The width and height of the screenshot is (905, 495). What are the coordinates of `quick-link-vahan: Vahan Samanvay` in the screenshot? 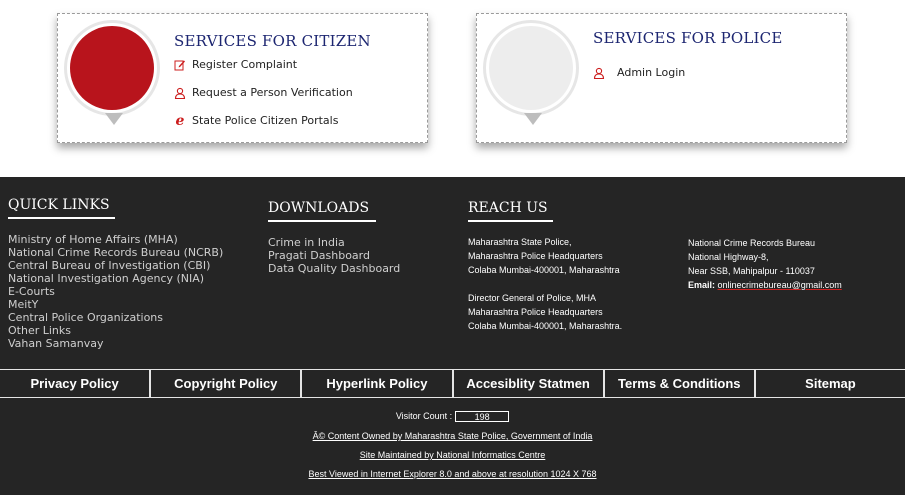 It's located at (115, 343).